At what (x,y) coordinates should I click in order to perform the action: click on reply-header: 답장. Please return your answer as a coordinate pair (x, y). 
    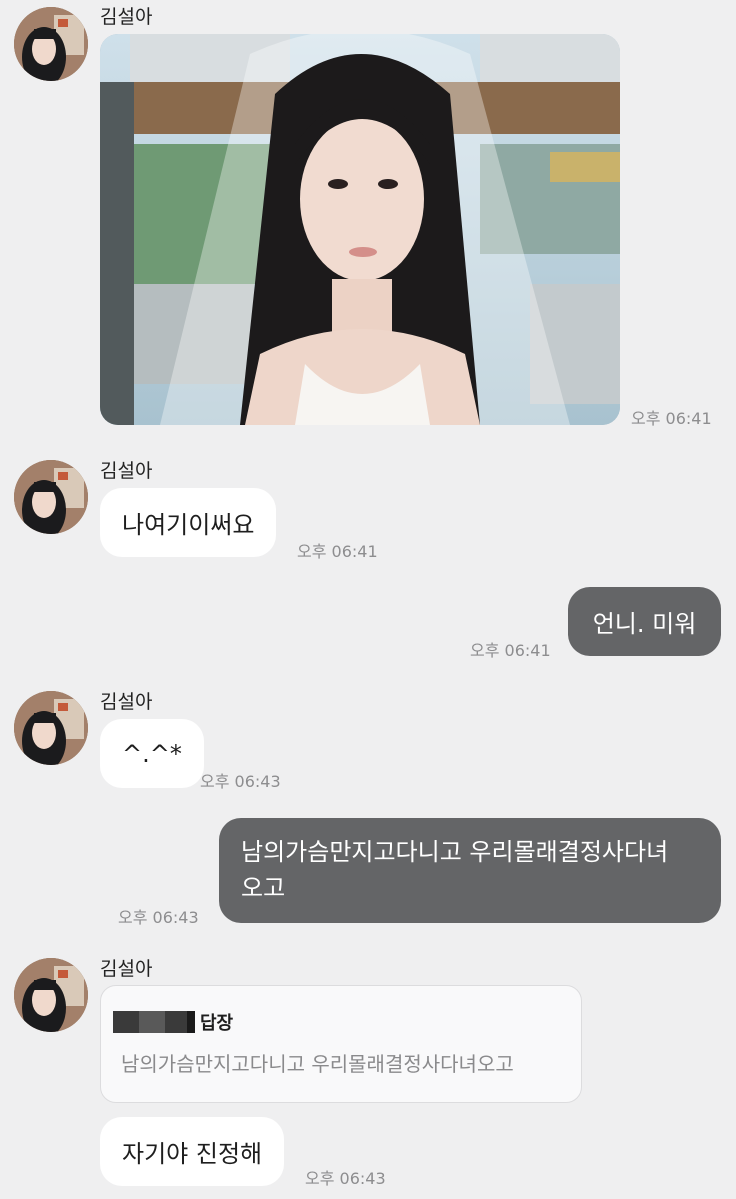
    Looking at the image, I should click on (173, 1022).